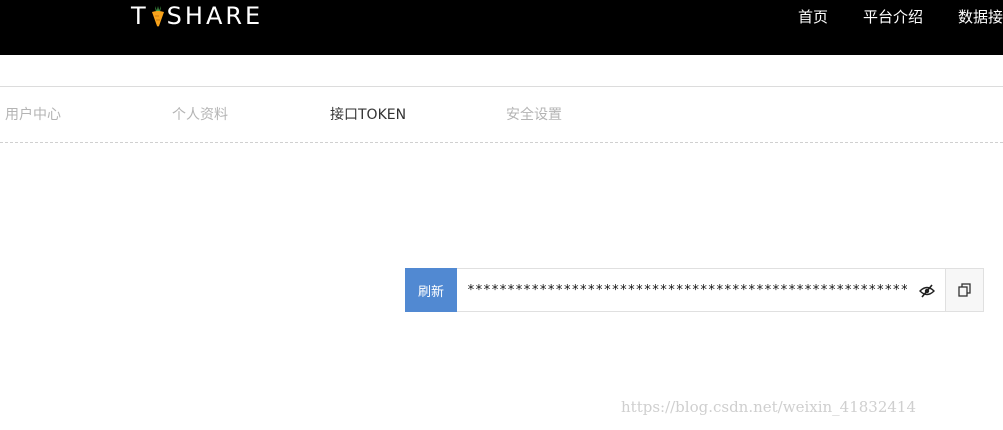  What do you see at coordinates (980, 16) in the screenshot?
I see `nav-data-api: 数据接` at bounding box center [980, 16].